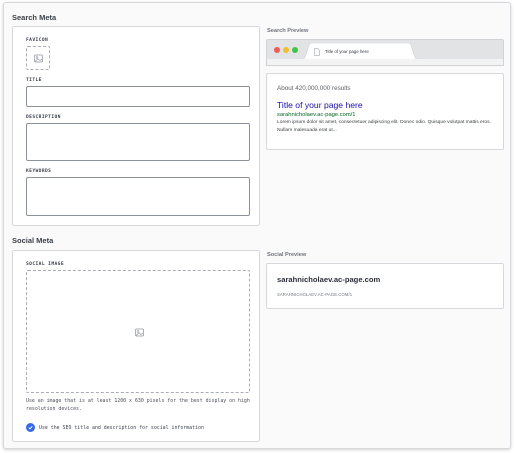  What do you see at coordinates (329, 279) in the screenshot?
I see `social-domain: sarahnicholaev.ac-page.com` at bounding box center [329, 279].